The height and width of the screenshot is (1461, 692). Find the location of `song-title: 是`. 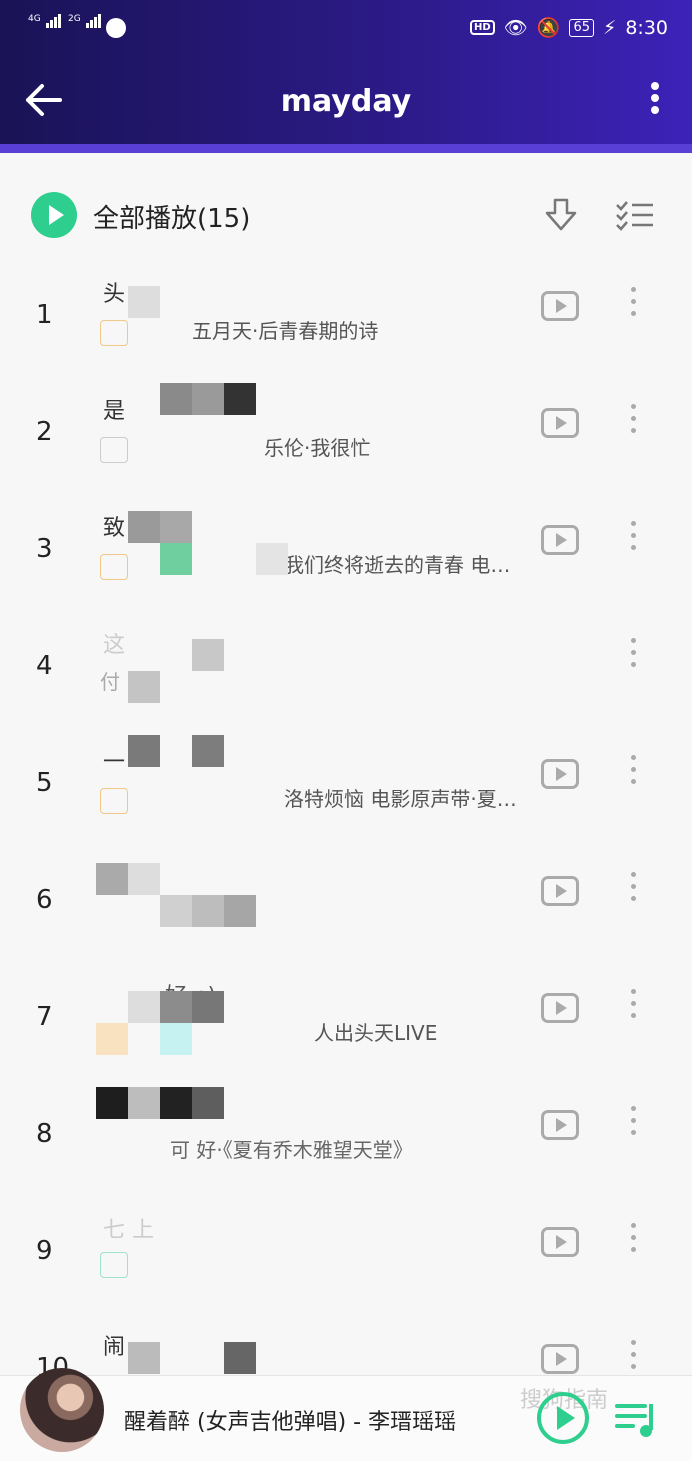

song-title: 是 is located at coordinates (114, 411).